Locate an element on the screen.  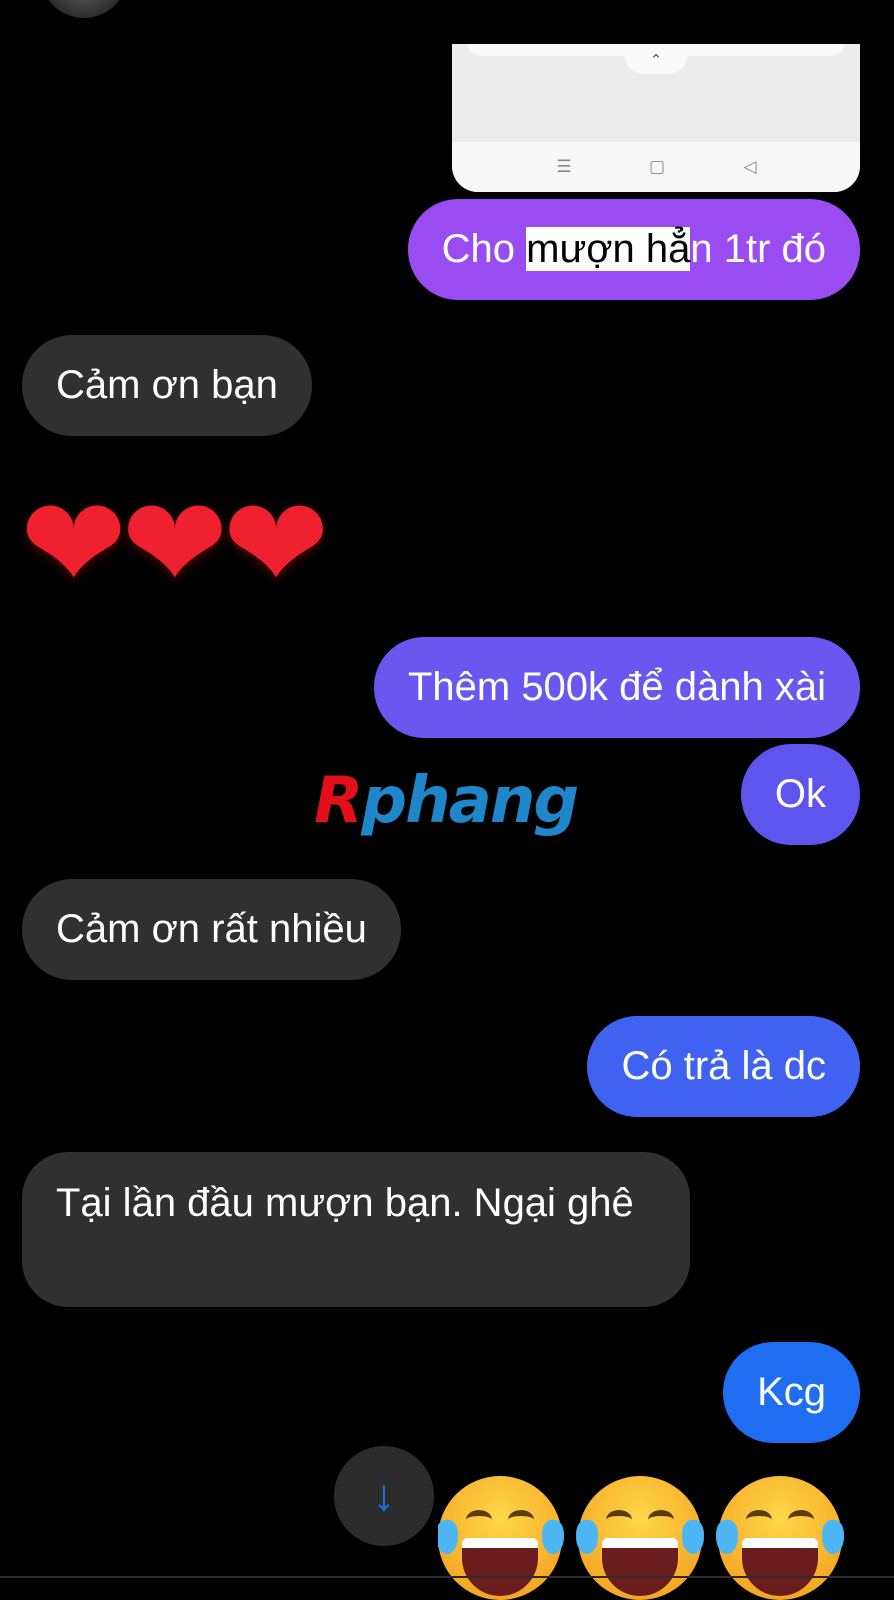
message-text: Kcg is located at coordinates (791, 1392).